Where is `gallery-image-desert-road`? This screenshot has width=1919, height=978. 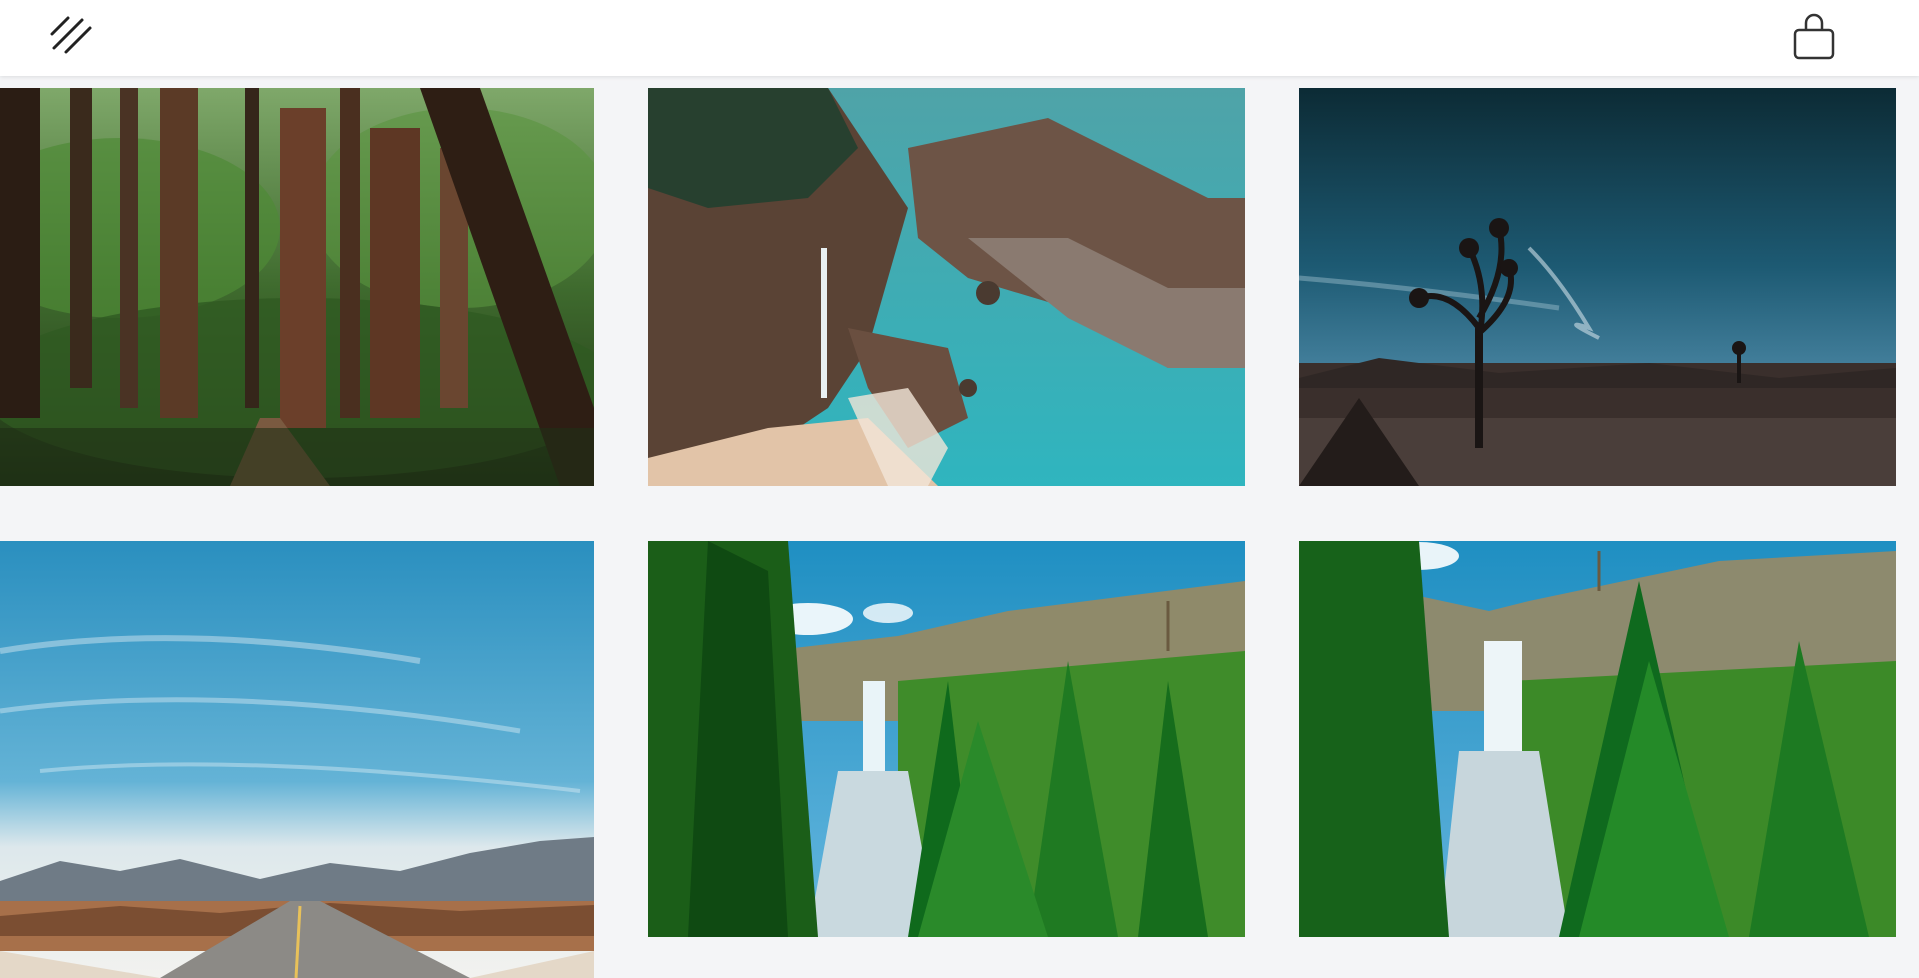
gallery-image-desert-road is located at coordinates (297, 759).